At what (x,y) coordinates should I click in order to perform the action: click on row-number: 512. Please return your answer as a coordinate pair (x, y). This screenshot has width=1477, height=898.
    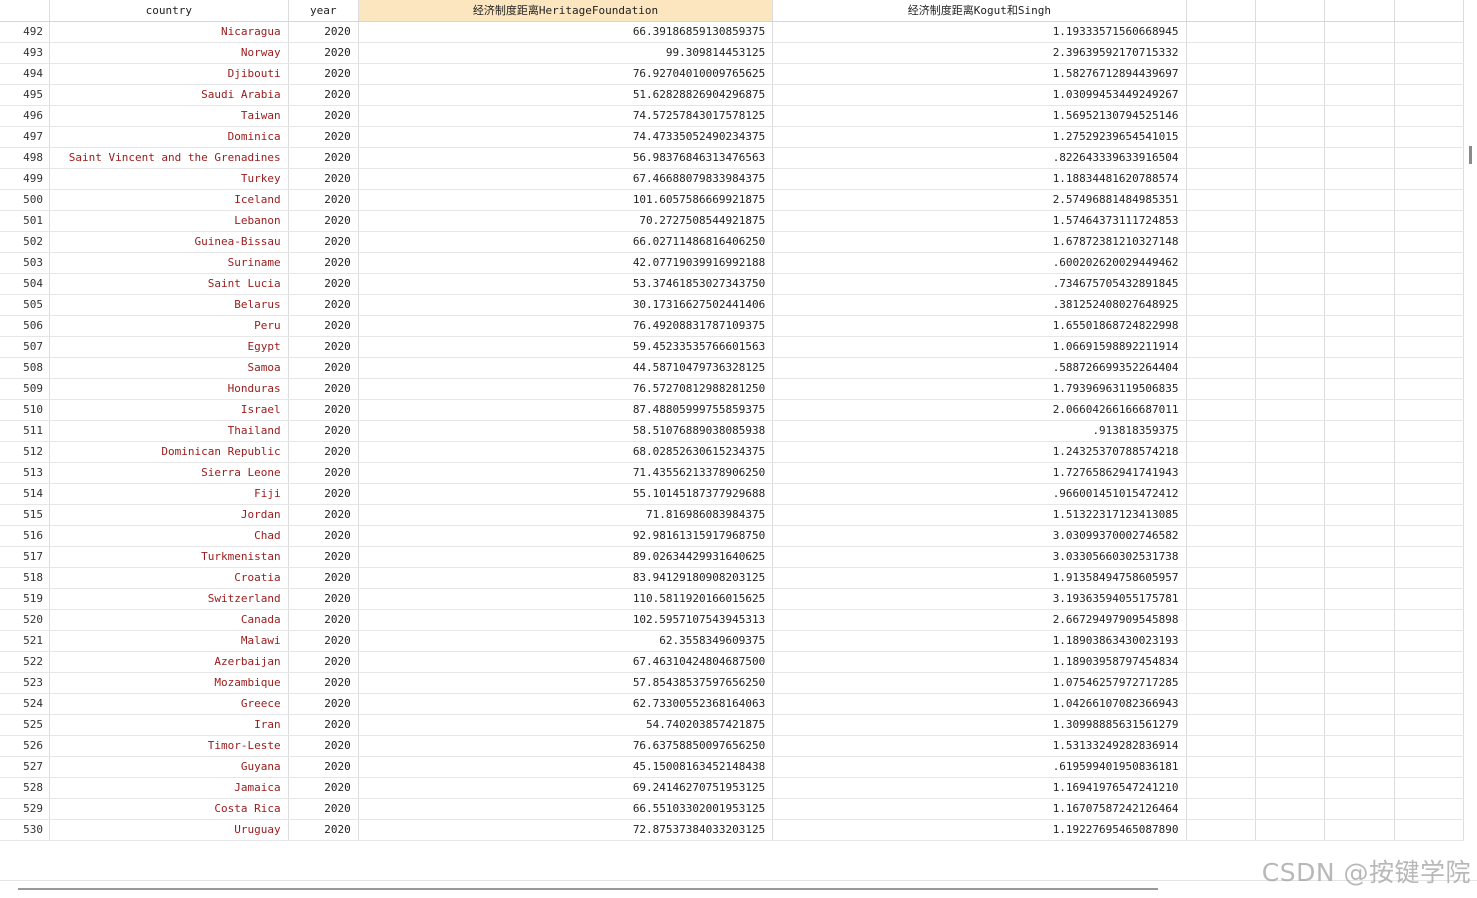
    Looking at the image, I should click on (25, 452).